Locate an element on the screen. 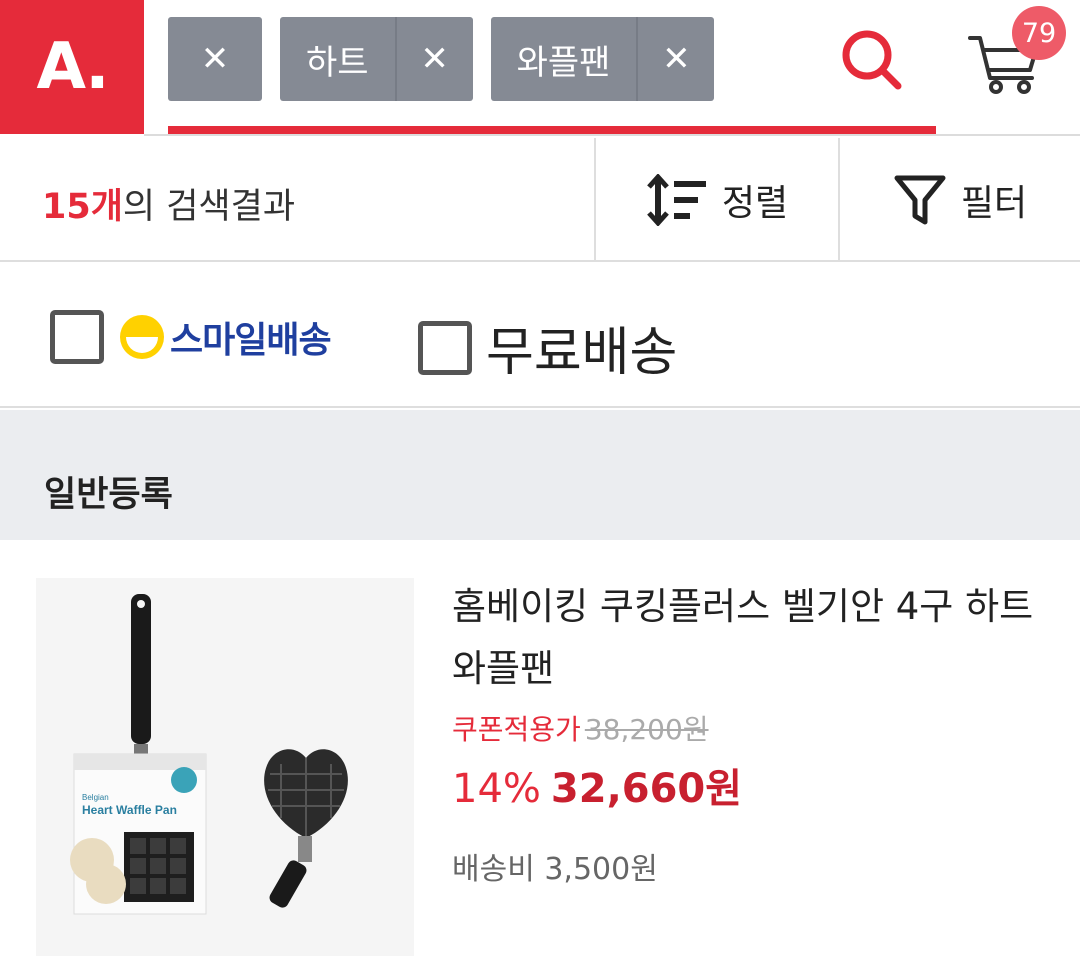  result-count-suffix: 의 검색결과 is located at coordinates (209, 207).